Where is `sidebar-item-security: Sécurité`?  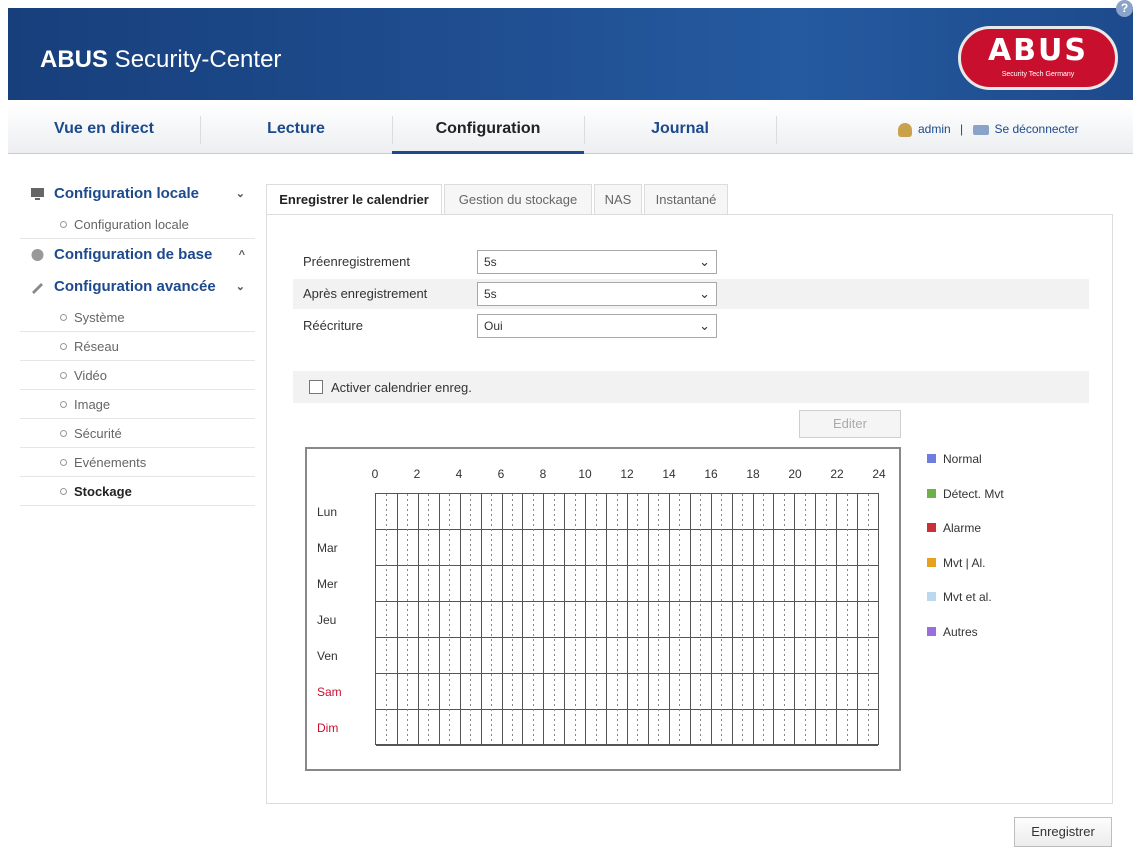
sidebar-item-security: Sécurité is located at coordinates (137, 433).